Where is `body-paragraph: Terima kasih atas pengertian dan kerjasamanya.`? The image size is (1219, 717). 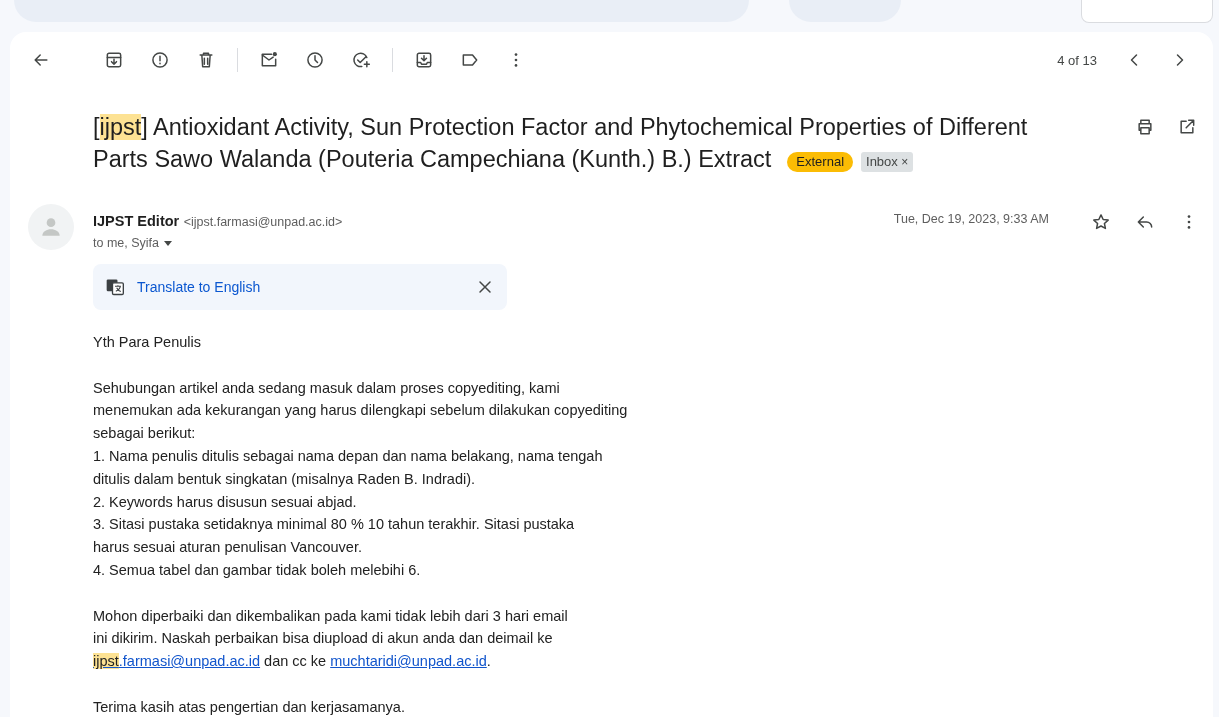
body-paragraph: Terima kasih atas pengertian dan kerjasamanya. is located at coordinates (249, 707).